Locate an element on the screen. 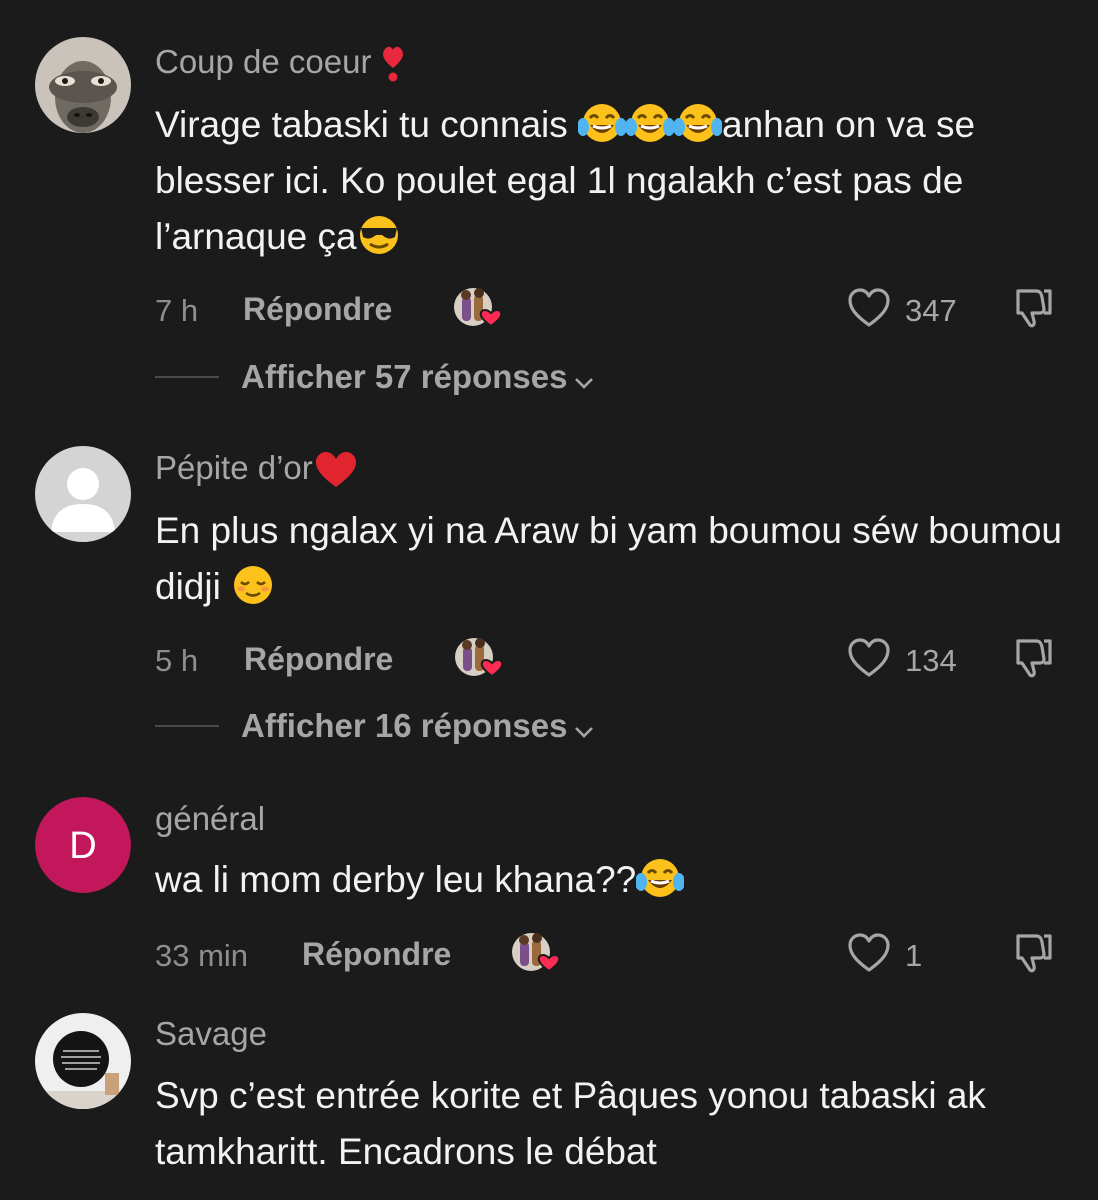 The height and width of the screenshot is (1200, 1098). view-replies-row: Afficher 57 réponses is located at coordinates (455, 378).